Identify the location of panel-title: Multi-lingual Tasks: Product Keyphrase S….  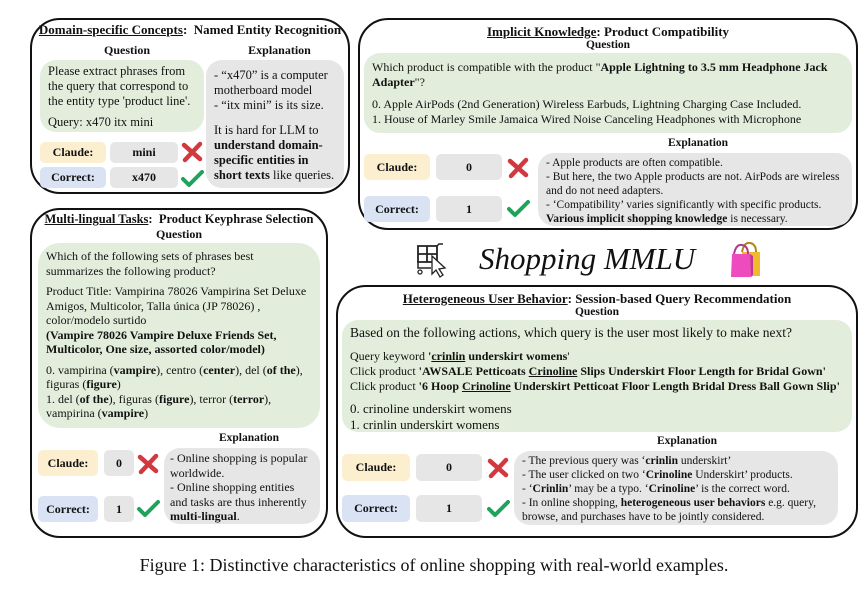
(179, 219).